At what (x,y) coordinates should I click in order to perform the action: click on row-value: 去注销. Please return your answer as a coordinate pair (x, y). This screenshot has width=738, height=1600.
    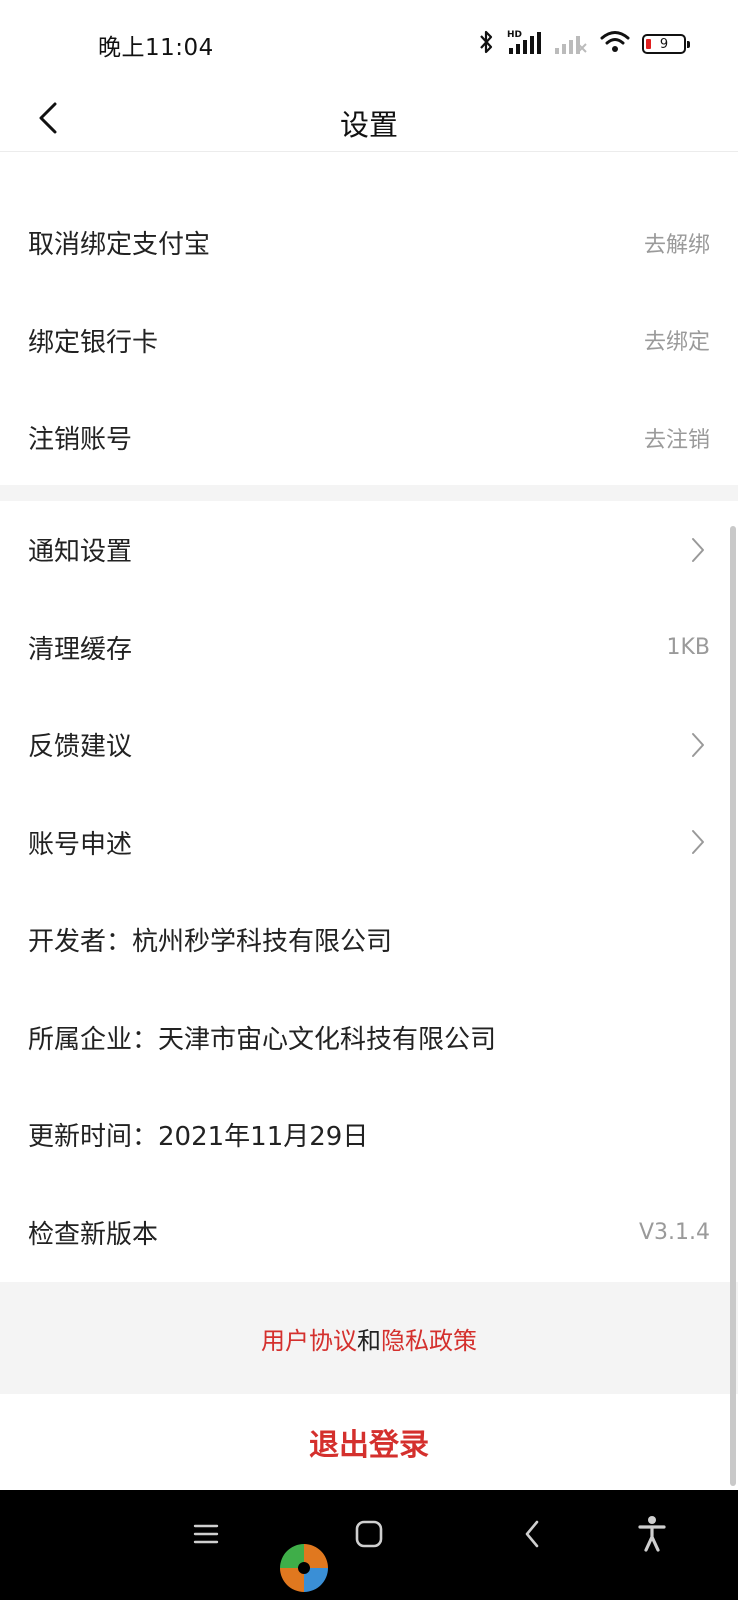
    Looking at the image, I should click on (676, 440).